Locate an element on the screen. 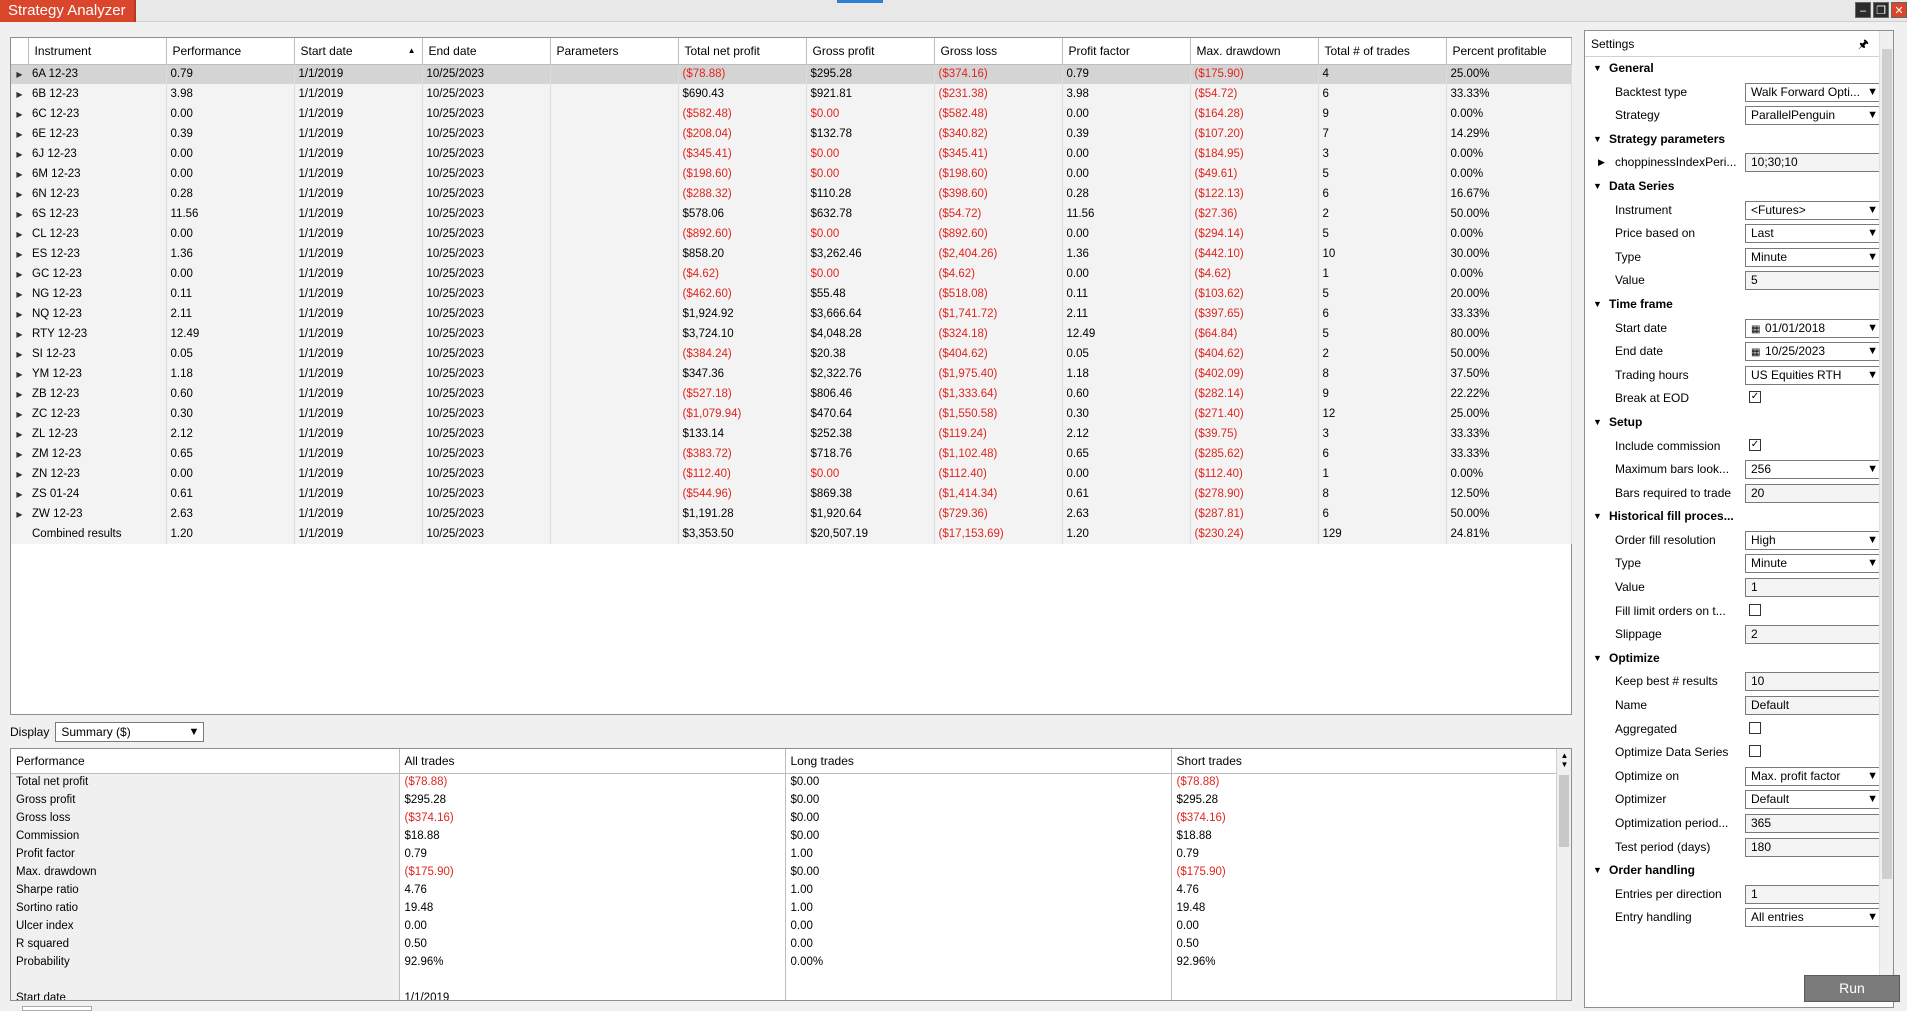 The image size is (1907, 1011). property-input: 10;30;10 is located at coordinates (1814, 163).